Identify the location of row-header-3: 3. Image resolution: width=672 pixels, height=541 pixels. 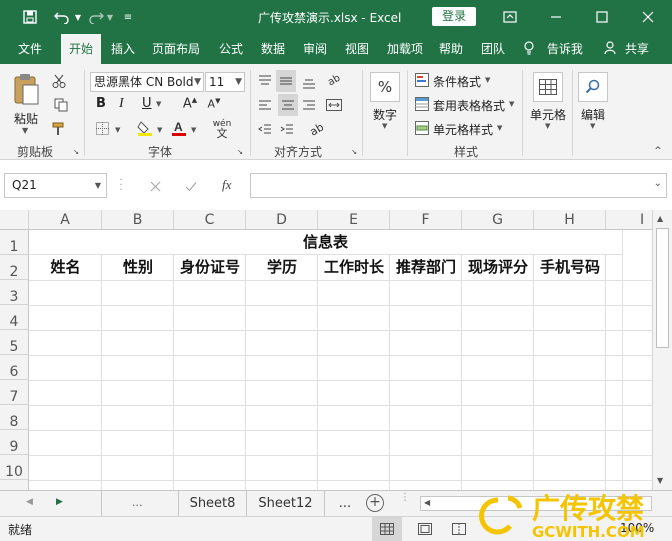
(14, 292).